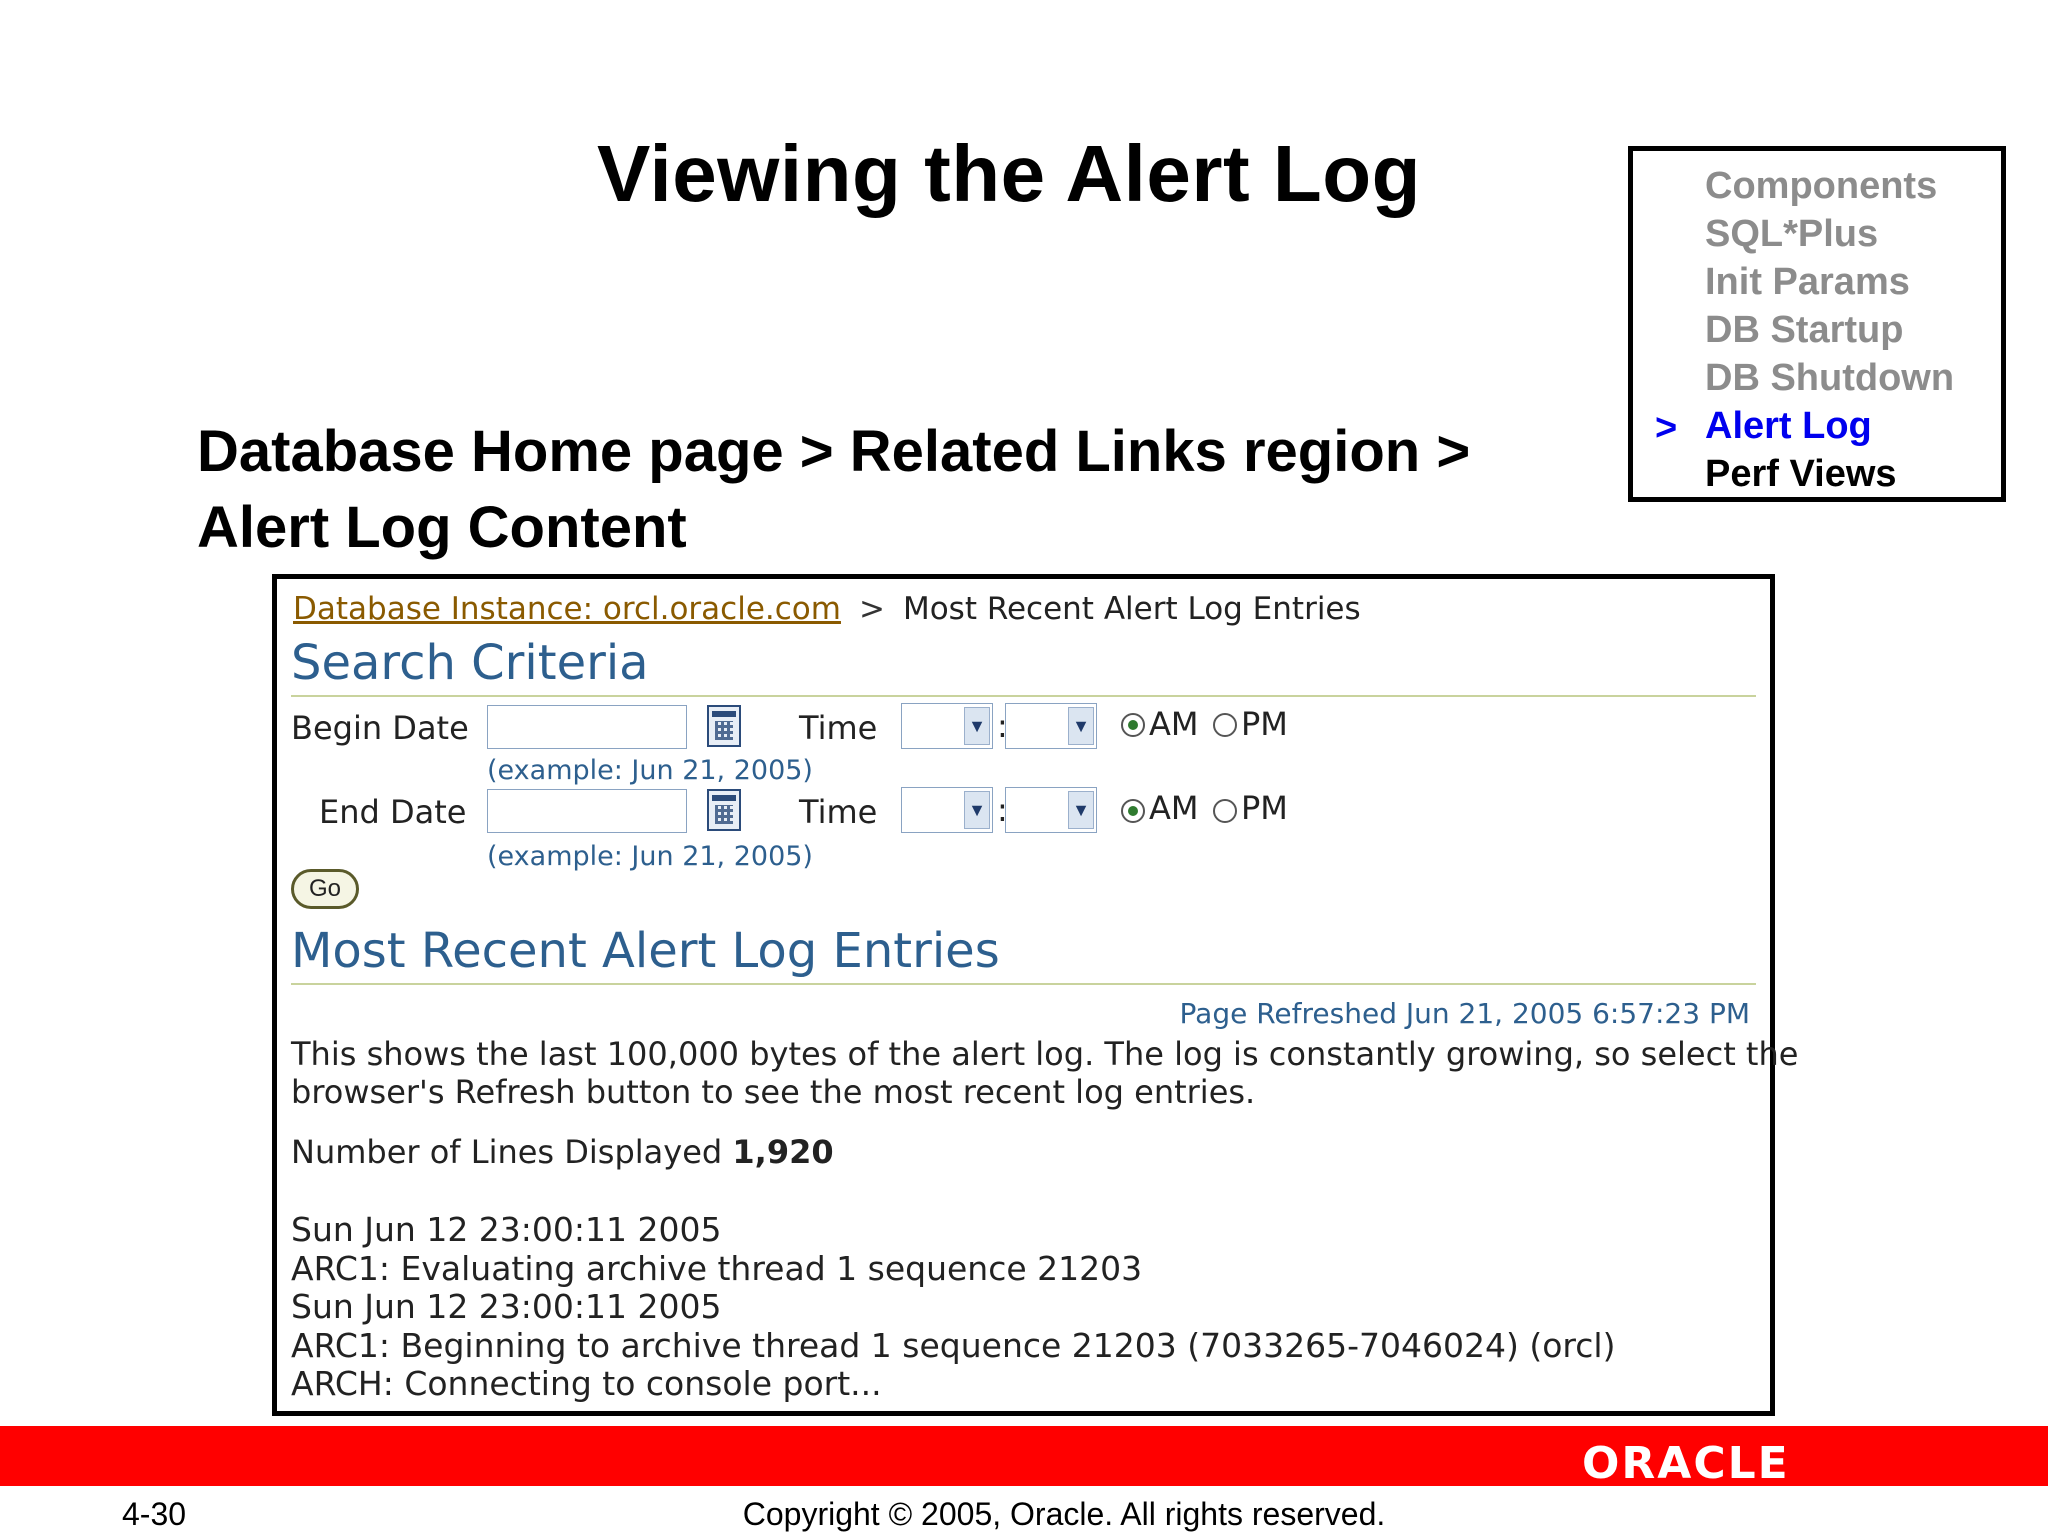 Image resolution: width=2048 pixels, height=1536 pixels. I want to click on lines-displayed: Number of Lines Displayed 1,920, so click(562, 1152).